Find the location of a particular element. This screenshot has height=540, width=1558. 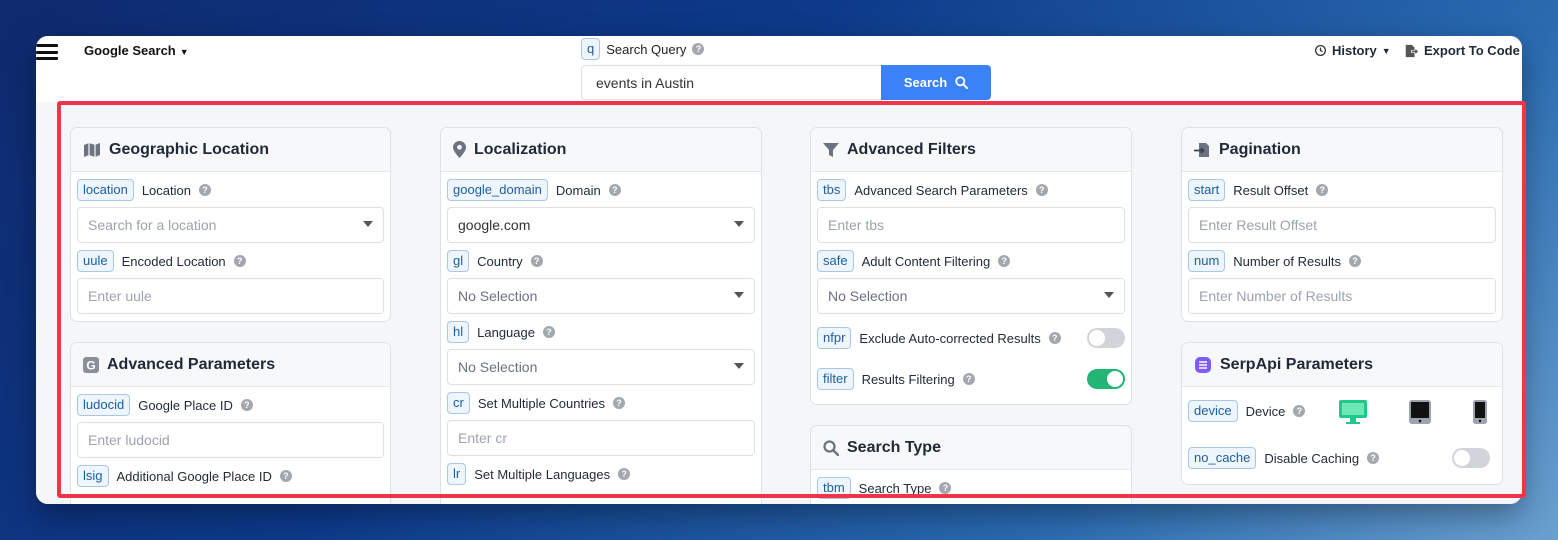

device-picker is located at coordinates (1413, 413).